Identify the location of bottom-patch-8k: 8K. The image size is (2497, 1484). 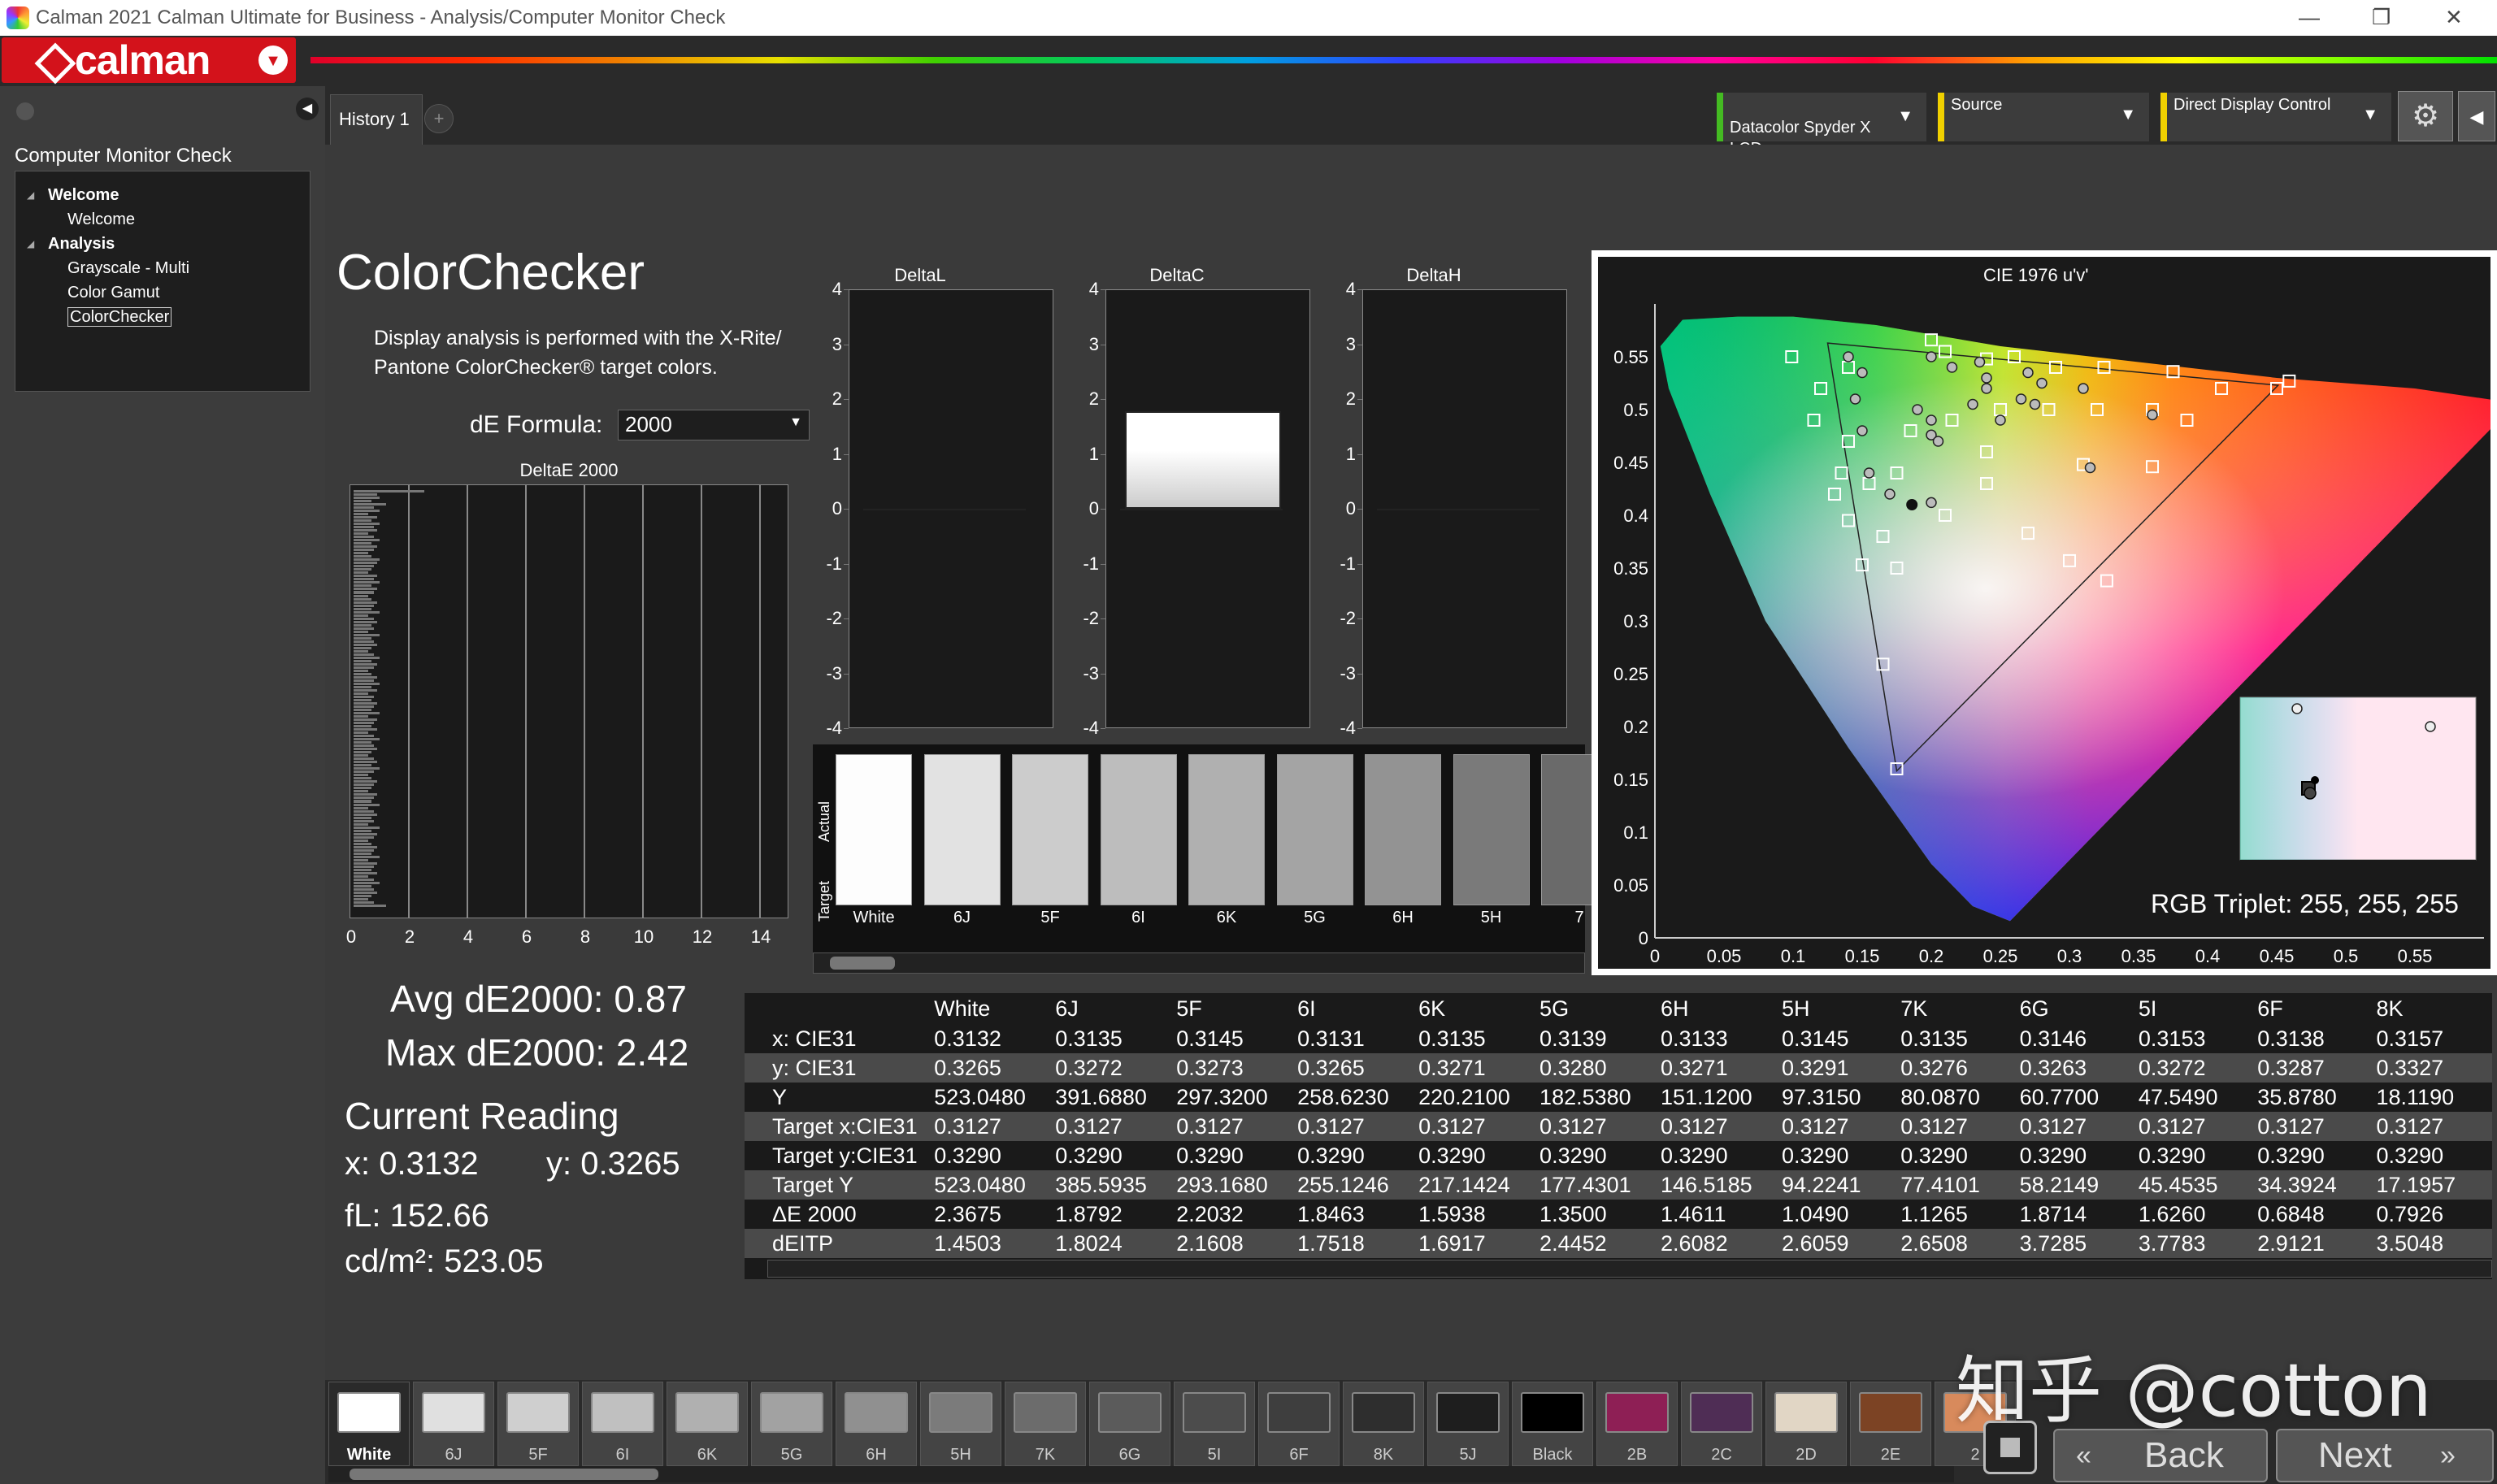
(1384, 1424).